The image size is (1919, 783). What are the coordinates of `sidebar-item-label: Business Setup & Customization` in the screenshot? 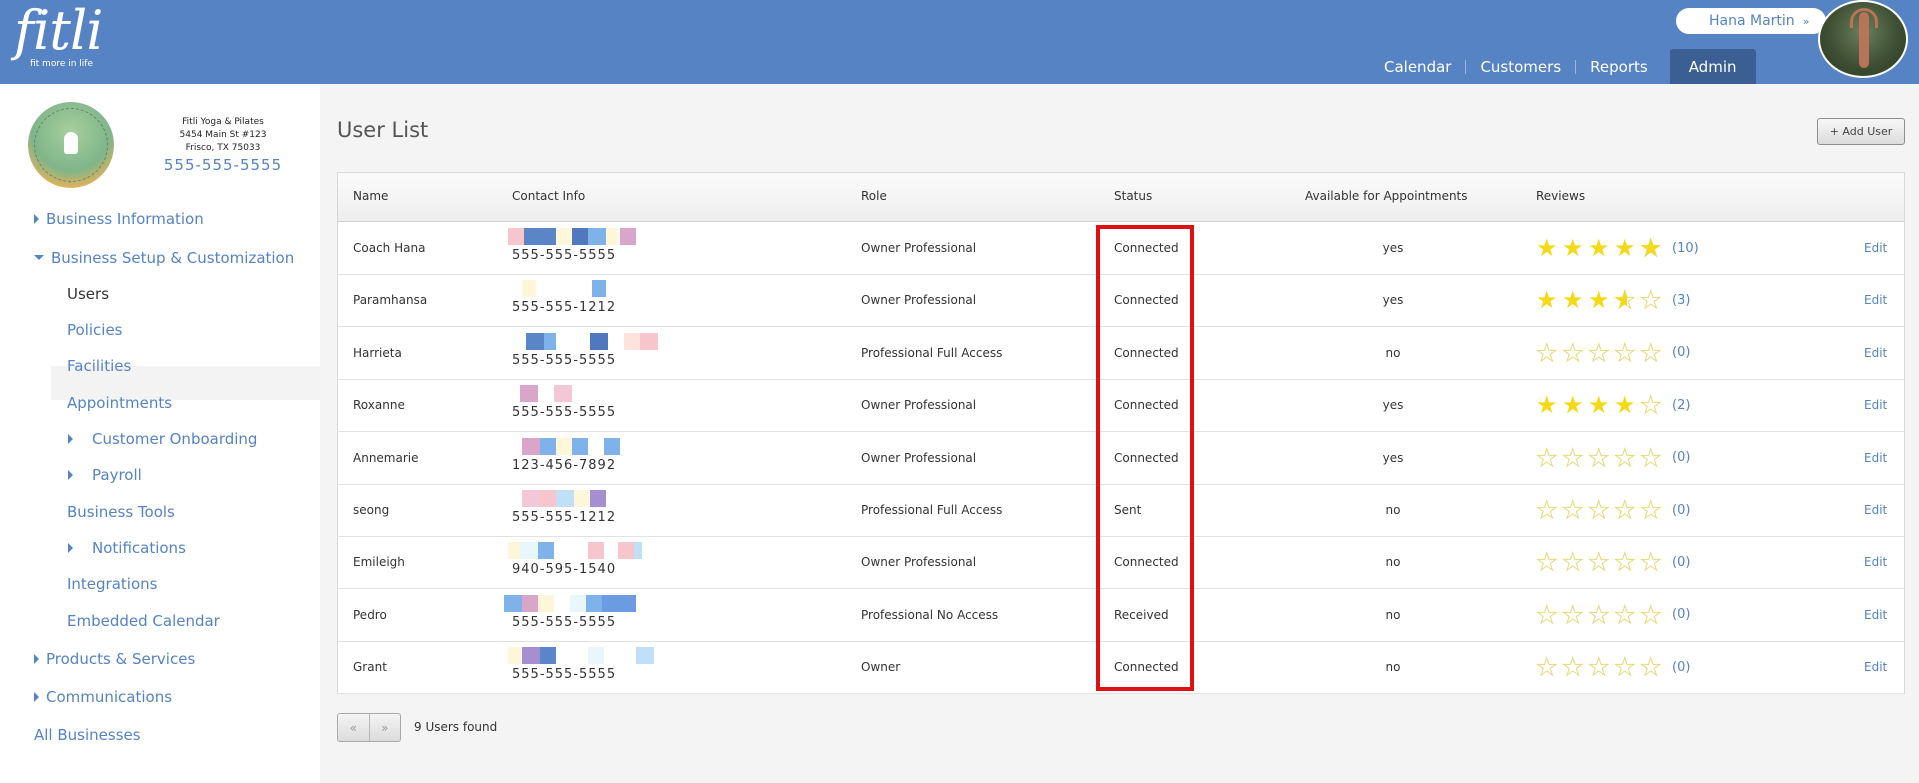 It's located at (173, 258).